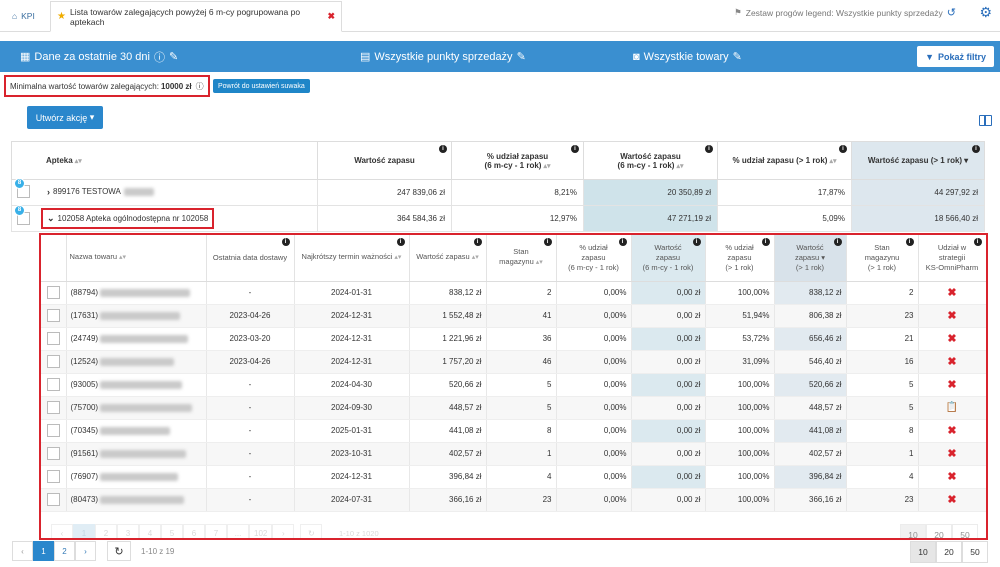  Describe the element at coordinates (23, 16) in the screenshot. I see `tab-kpi: ⌂ KPI` at that location.